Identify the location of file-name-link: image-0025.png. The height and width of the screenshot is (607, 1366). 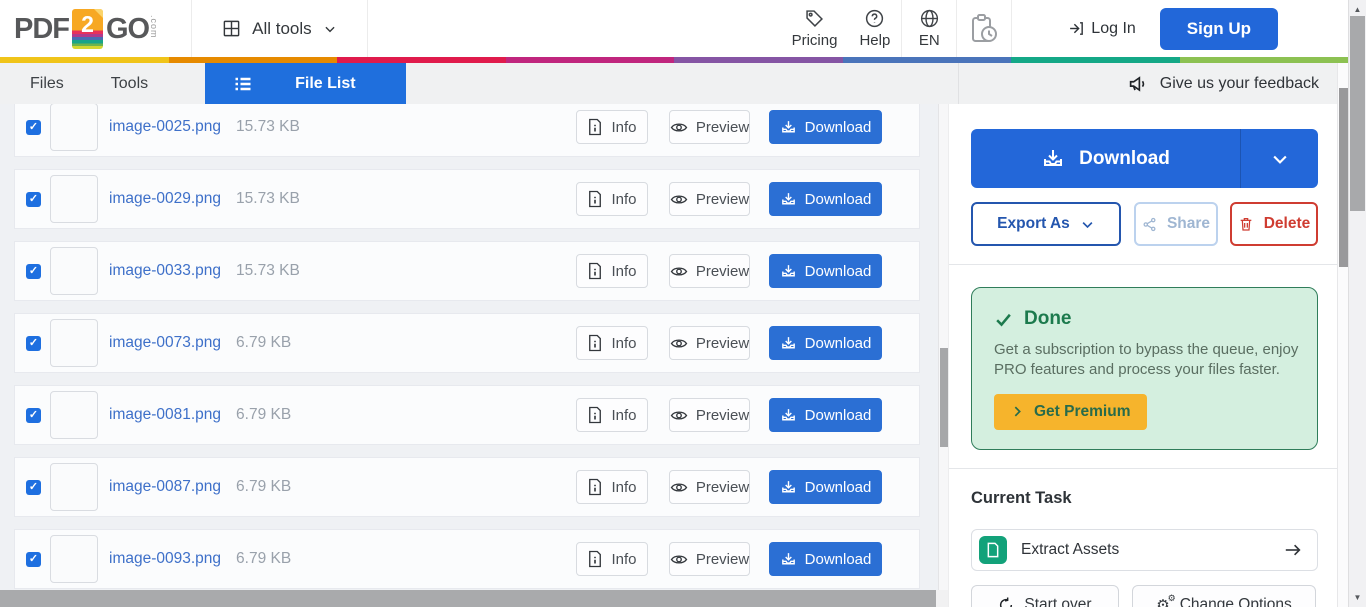
(165, 127).